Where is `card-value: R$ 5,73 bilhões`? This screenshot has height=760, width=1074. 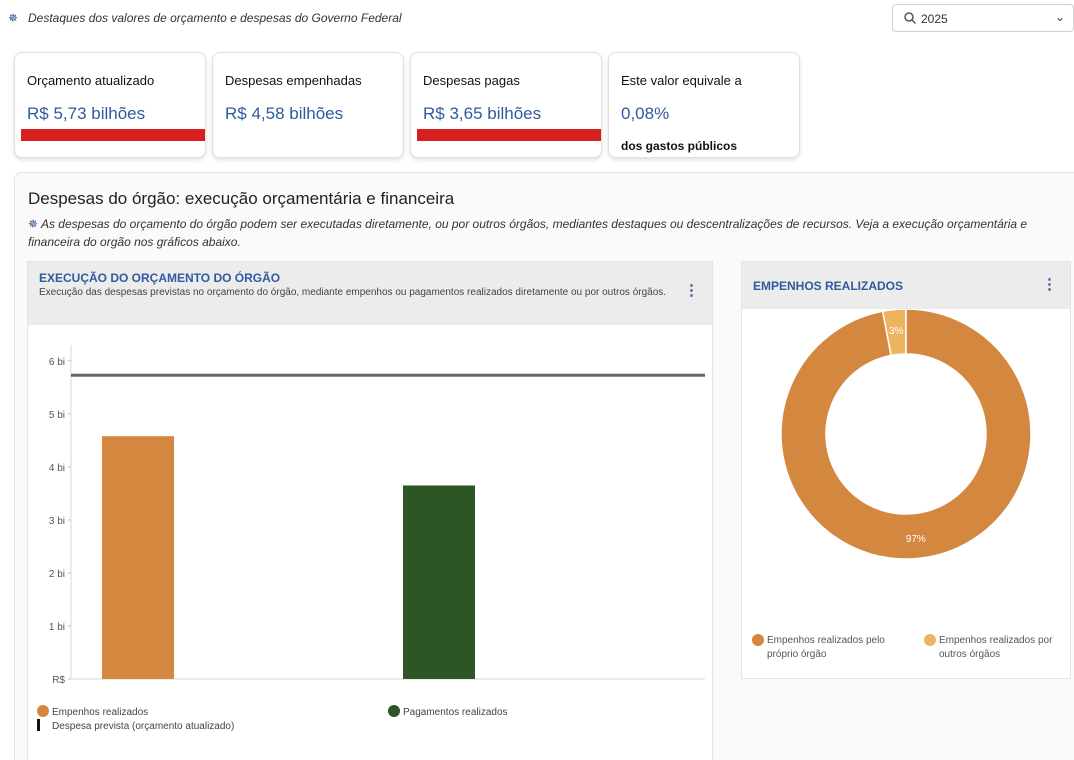 card-value: R$ 5,73 bilhões is located at coordinates (86, 113).